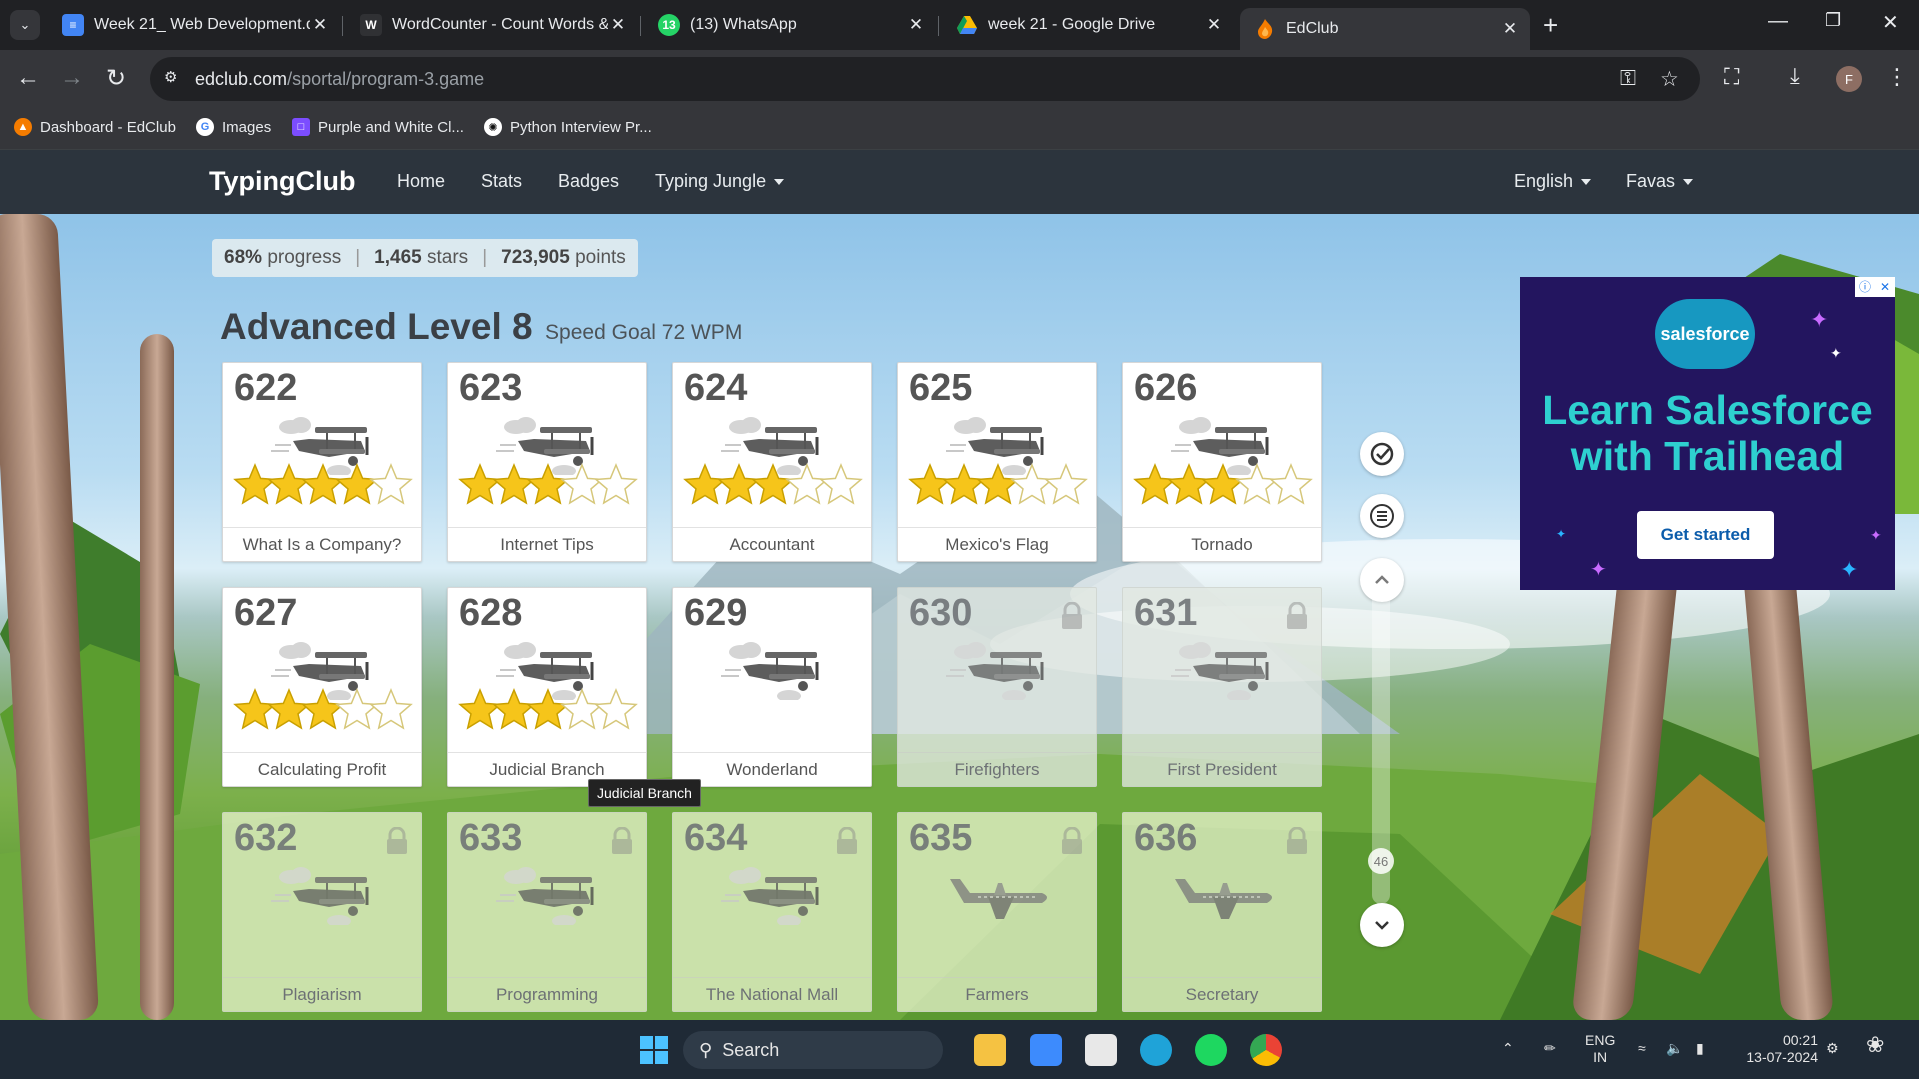 This screenshot has height=1079, width=1919. What do you see at coordinates (1550, 25) in the screenshot?
I see `new-tab-icon: +` at bounding box center [1550, 25].